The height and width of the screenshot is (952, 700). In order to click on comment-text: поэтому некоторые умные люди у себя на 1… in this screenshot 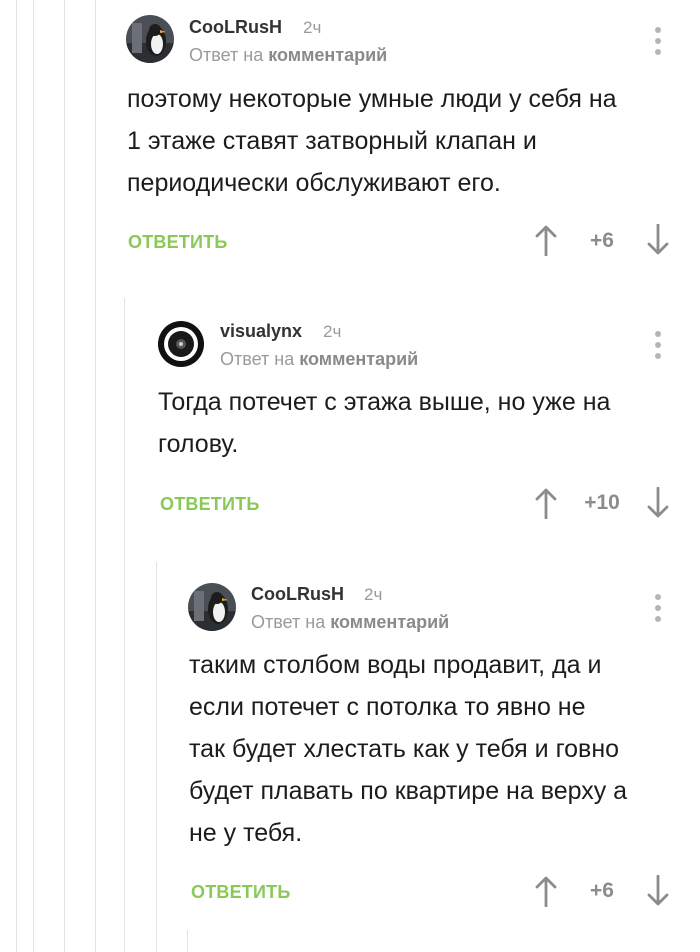, I will do `click(372, 141)`.